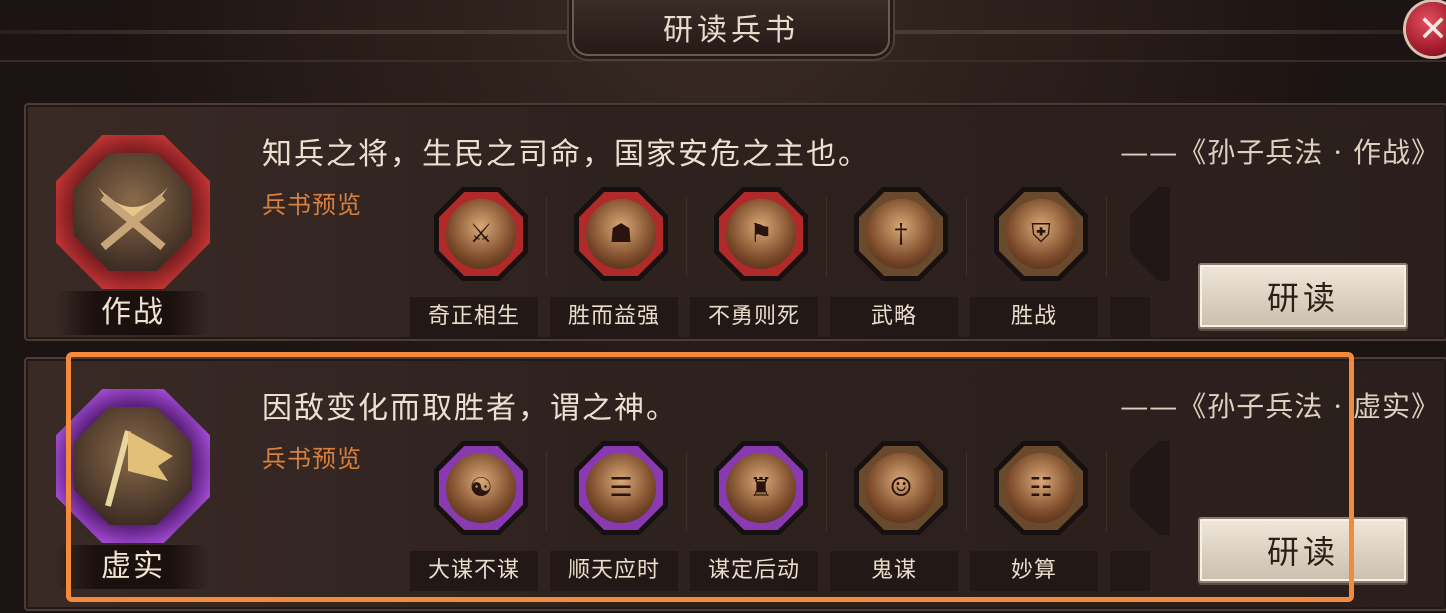 The width and height of the screenshot is (1446, 613). I want to click on skill-item: † 武略, so click(900, 262).